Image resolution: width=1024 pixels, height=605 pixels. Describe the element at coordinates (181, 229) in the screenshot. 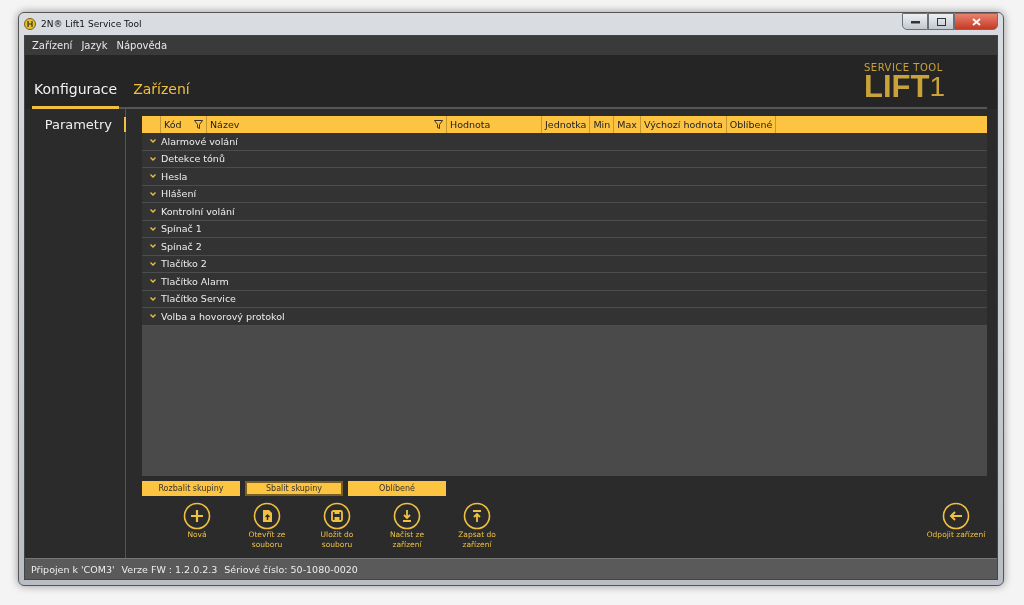

I see `group-label: Spínač 1` at that location.